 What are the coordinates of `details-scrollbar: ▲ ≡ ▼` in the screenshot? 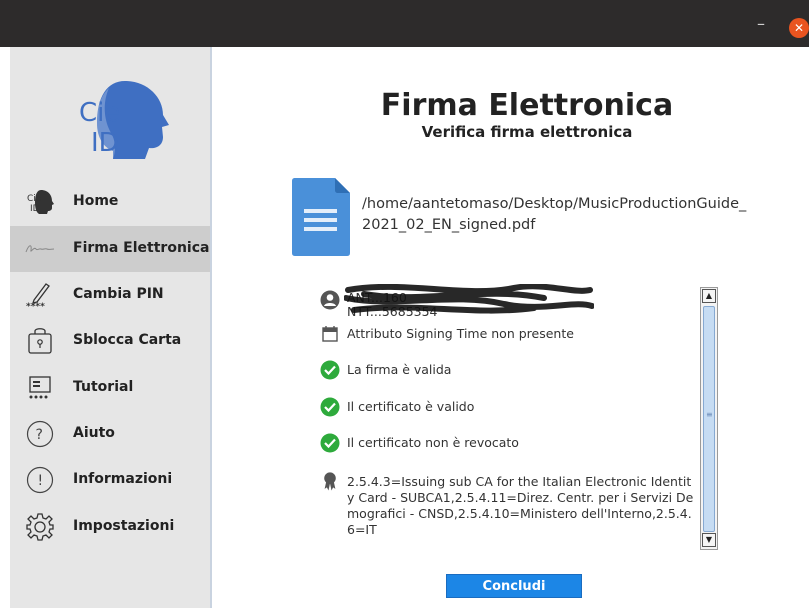 It's located at (709, 418).